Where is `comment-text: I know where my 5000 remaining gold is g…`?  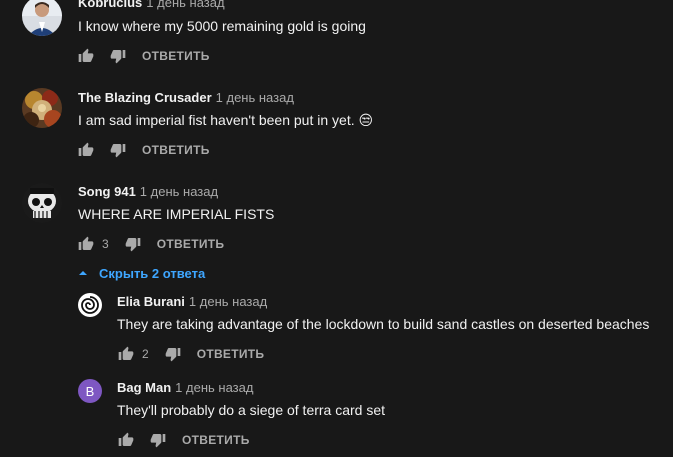
comment-text: I know where my 5000 remaining gold is g… is located at coordinates (222, 26).